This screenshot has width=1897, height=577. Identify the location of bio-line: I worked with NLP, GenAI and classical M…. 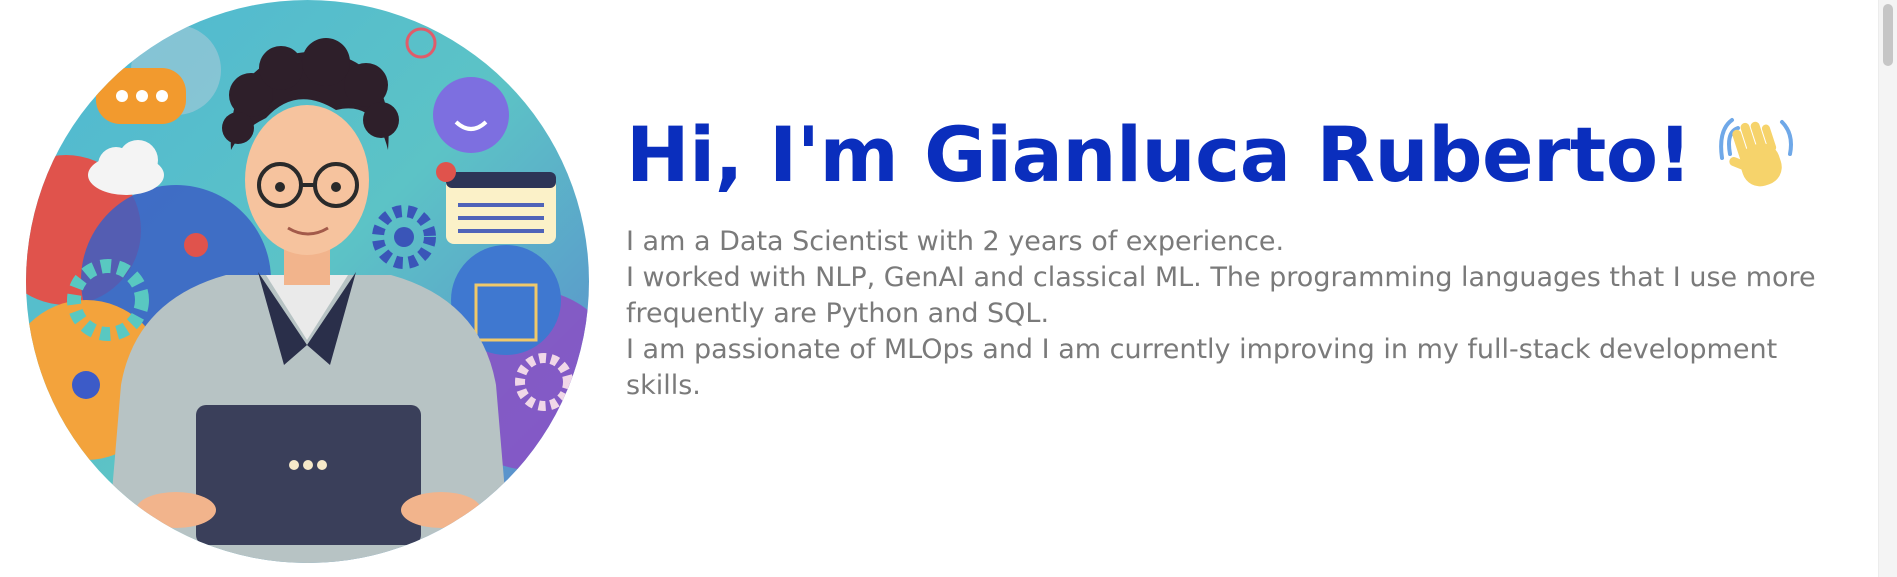
(1221, 295).